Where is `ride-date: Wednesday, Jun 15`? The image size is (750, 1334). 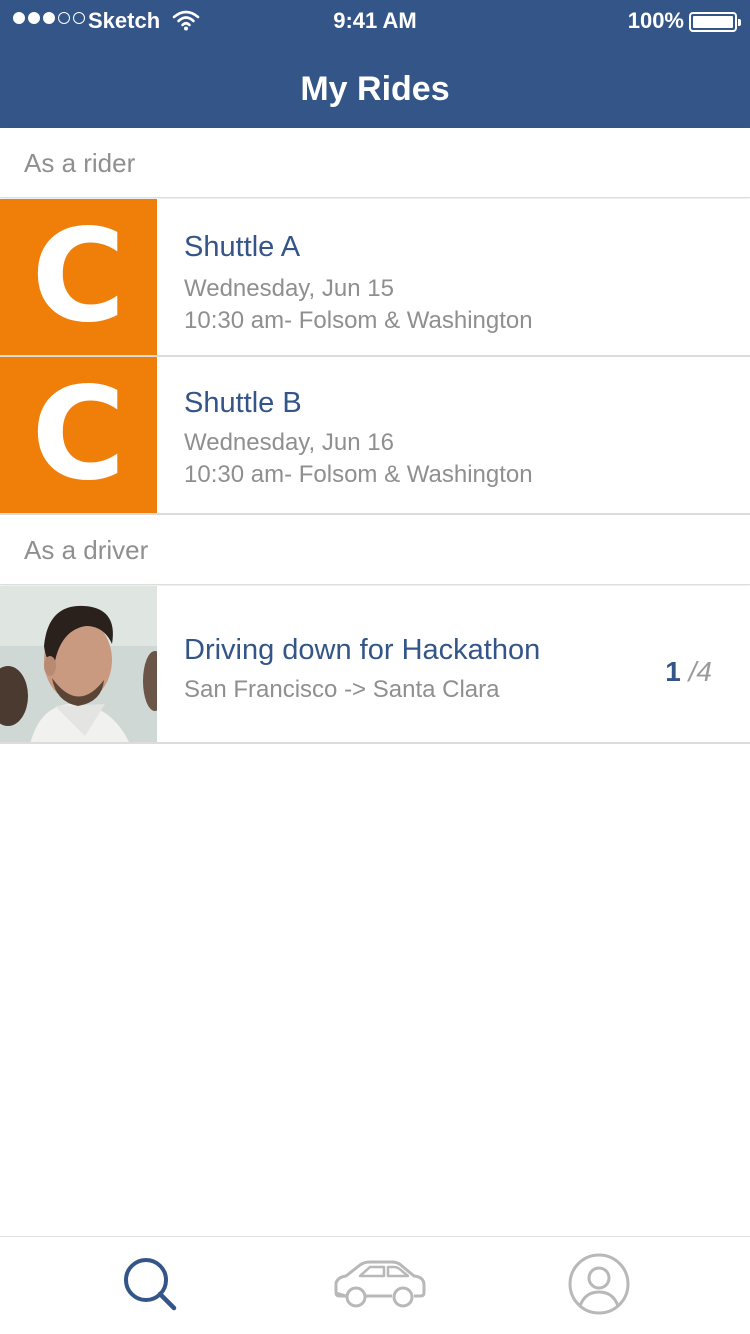
ride-date: Wednesday, Jun 15 is located at coordinates (289, 288).